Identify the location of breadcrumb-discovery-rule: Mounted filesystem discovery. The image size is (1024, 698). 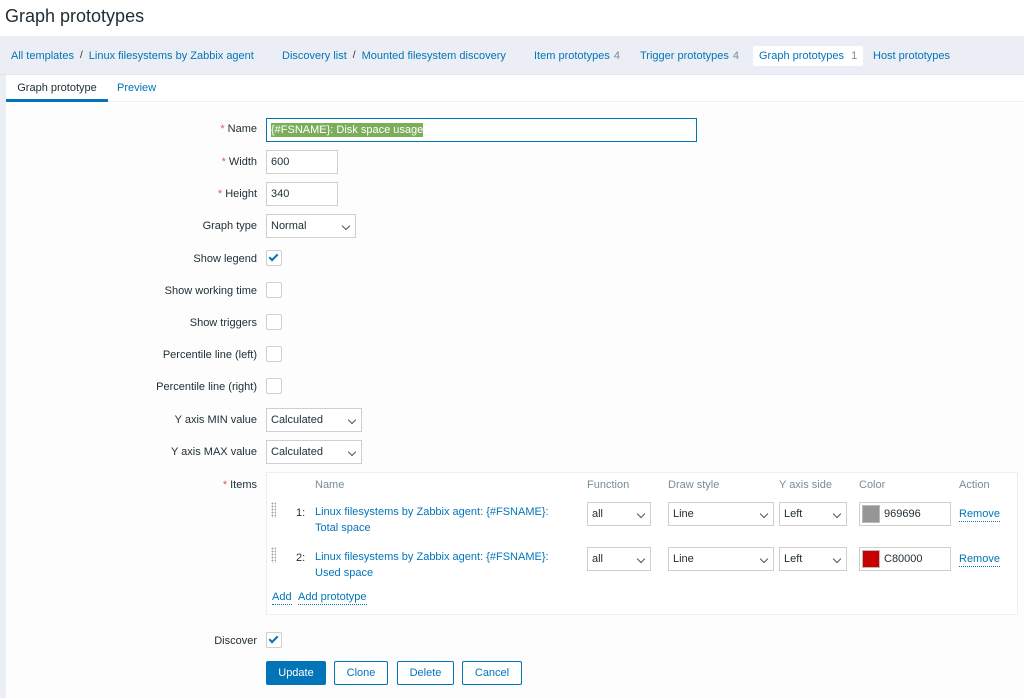
(434, 56).